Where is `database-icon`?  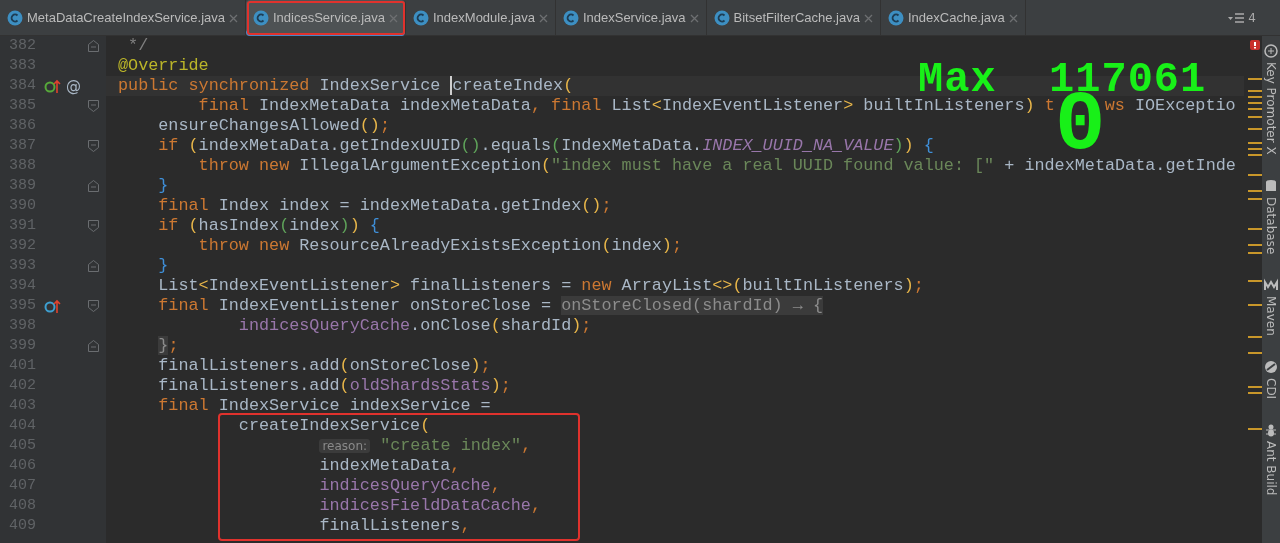
database-icon is located at coordinates (1271, 185).